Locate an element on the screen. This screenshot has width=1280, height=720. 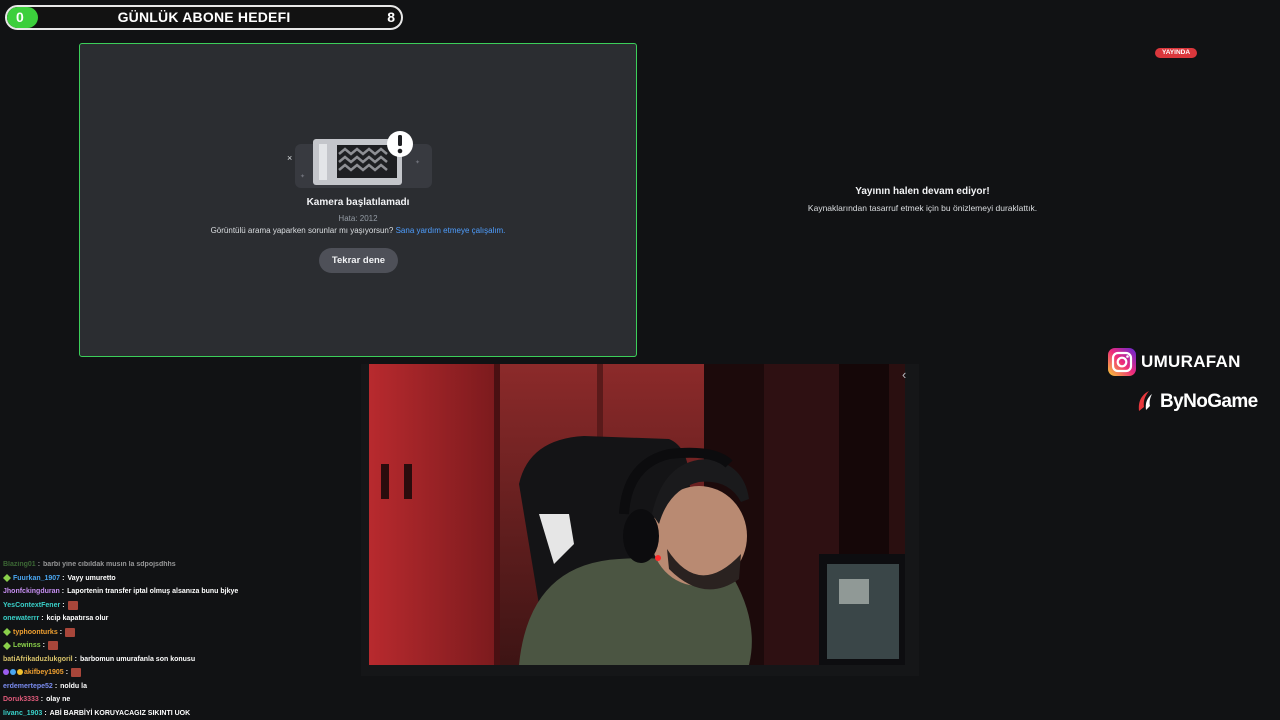
chat-text: olay ne is located at coordinates (58, 700).